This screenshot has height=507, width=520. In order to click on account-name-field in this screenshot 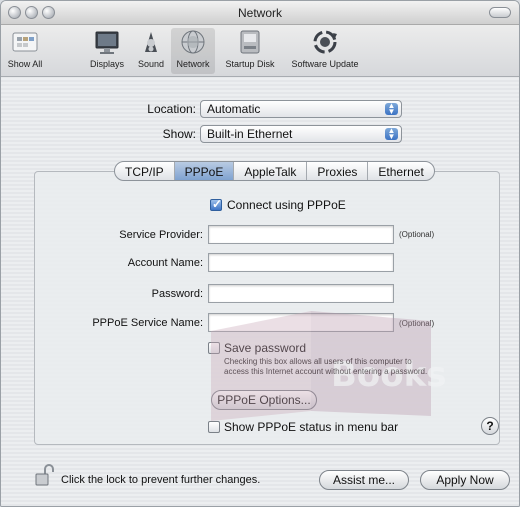, I will do `click(301, 262)`.